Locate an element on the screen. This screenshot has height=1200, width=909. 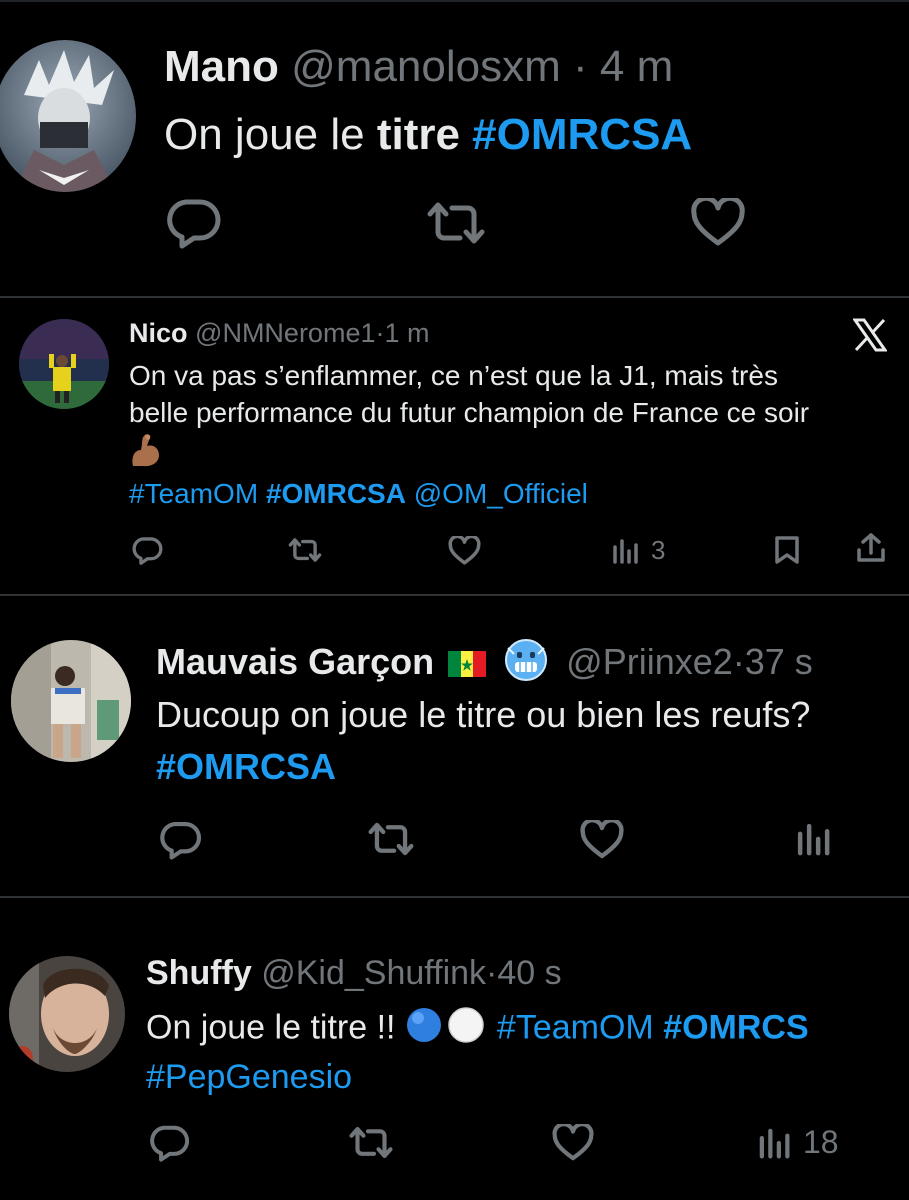
text-bold-segment: titre is located at coordinates (418, 134).